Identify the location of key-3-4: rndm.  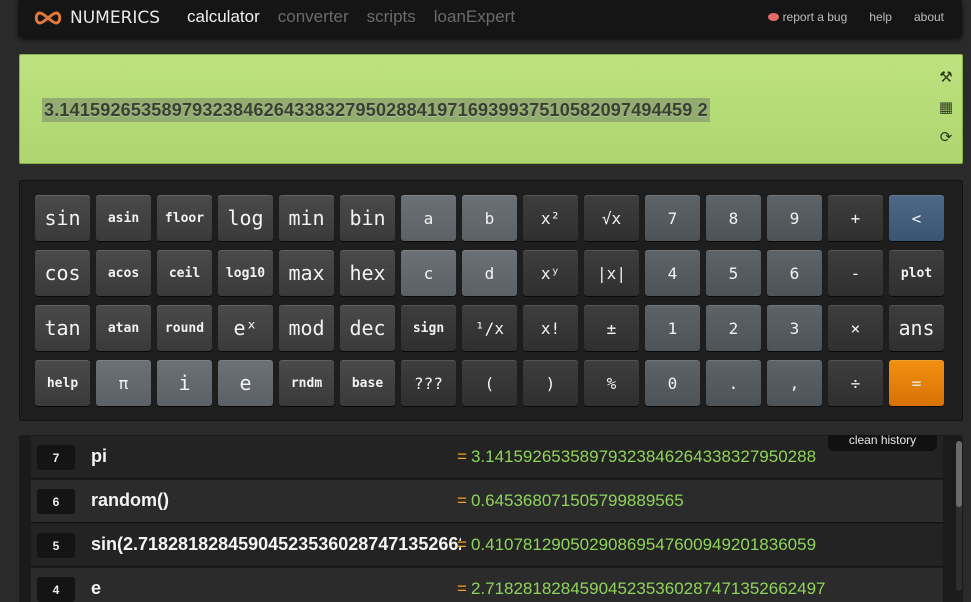
(306, 383).